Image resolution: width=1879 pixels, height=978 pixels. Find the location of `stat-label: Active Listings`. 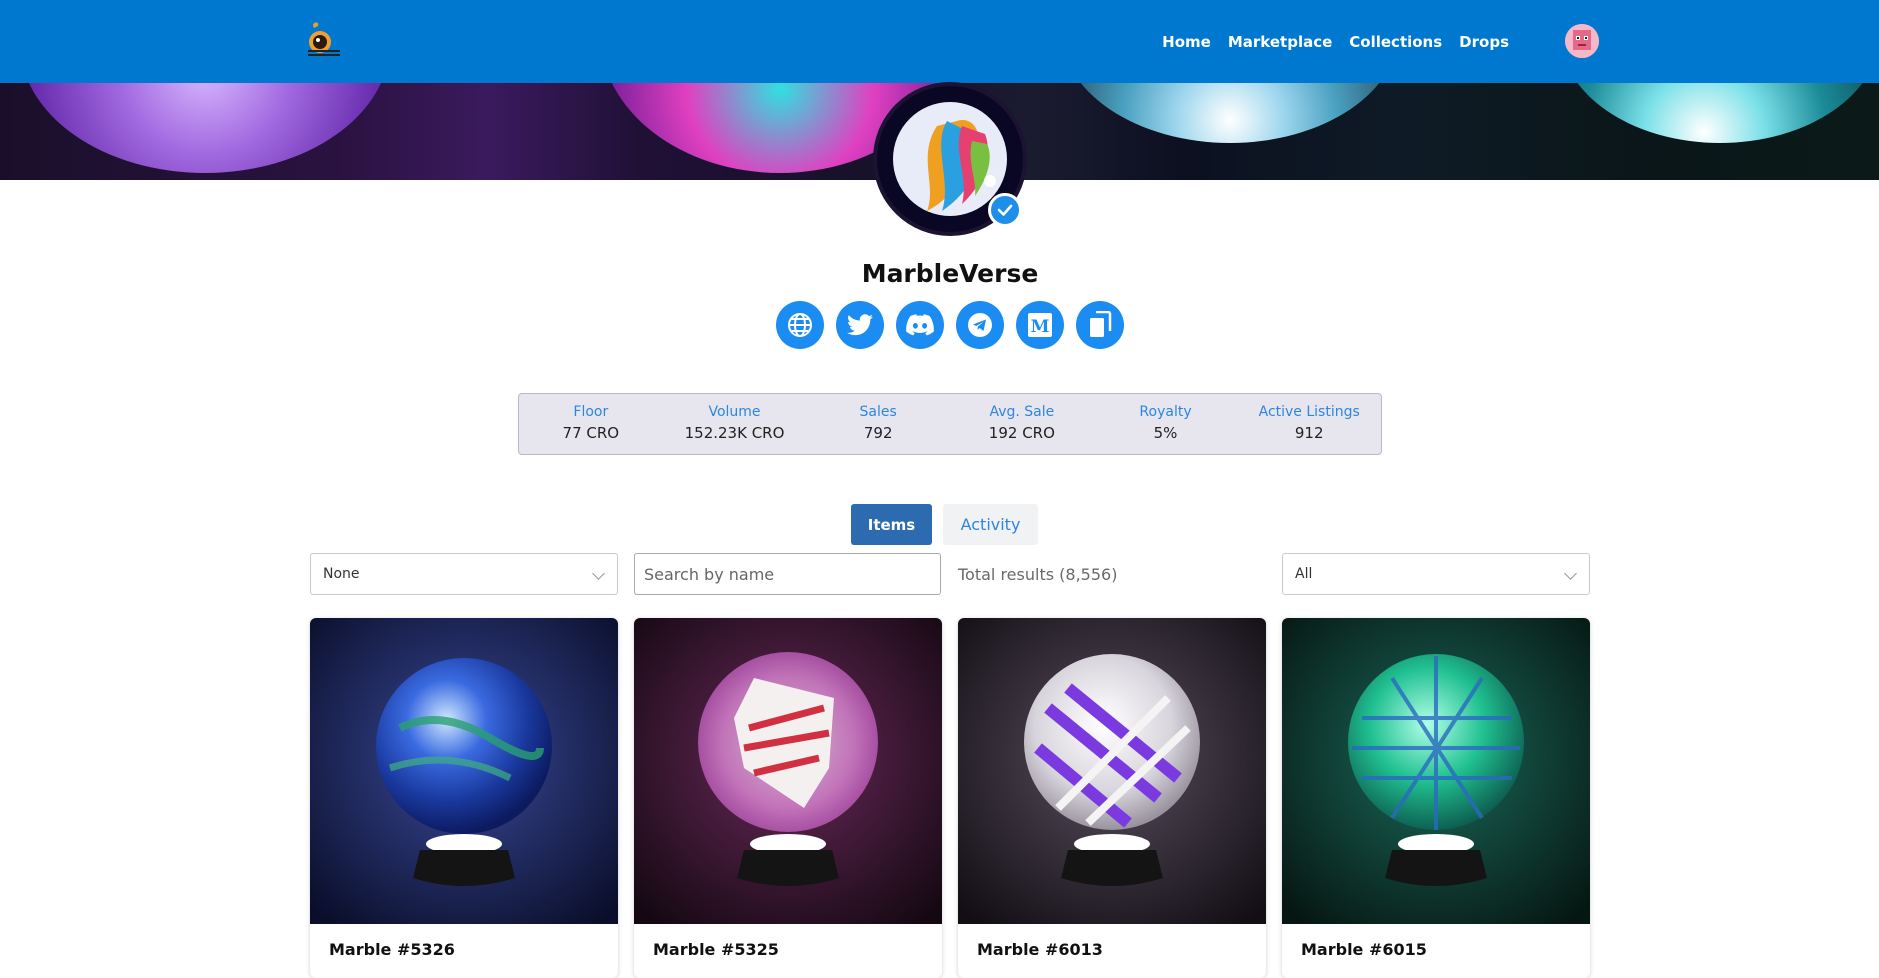

stat-label: Active Listings is located at coordinates (1309, 412).